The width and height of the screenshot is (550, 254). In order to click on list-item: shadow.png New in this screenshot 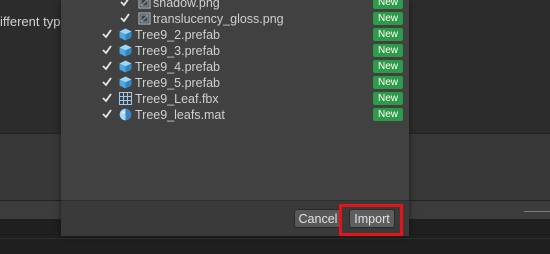, I will do `click(235, 5)`.